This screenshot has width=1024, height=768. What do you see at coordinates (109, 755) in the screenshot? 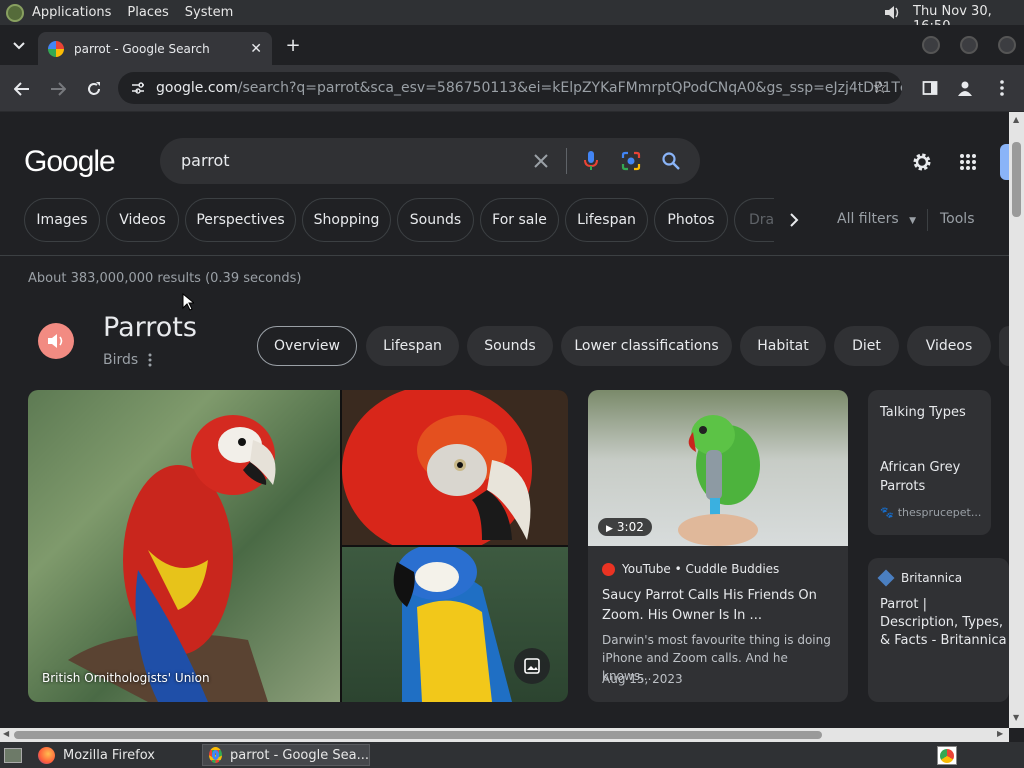
I see `taskbar-item-firefox-label: Mozilla Firefox` at bounding box center [109, 755].